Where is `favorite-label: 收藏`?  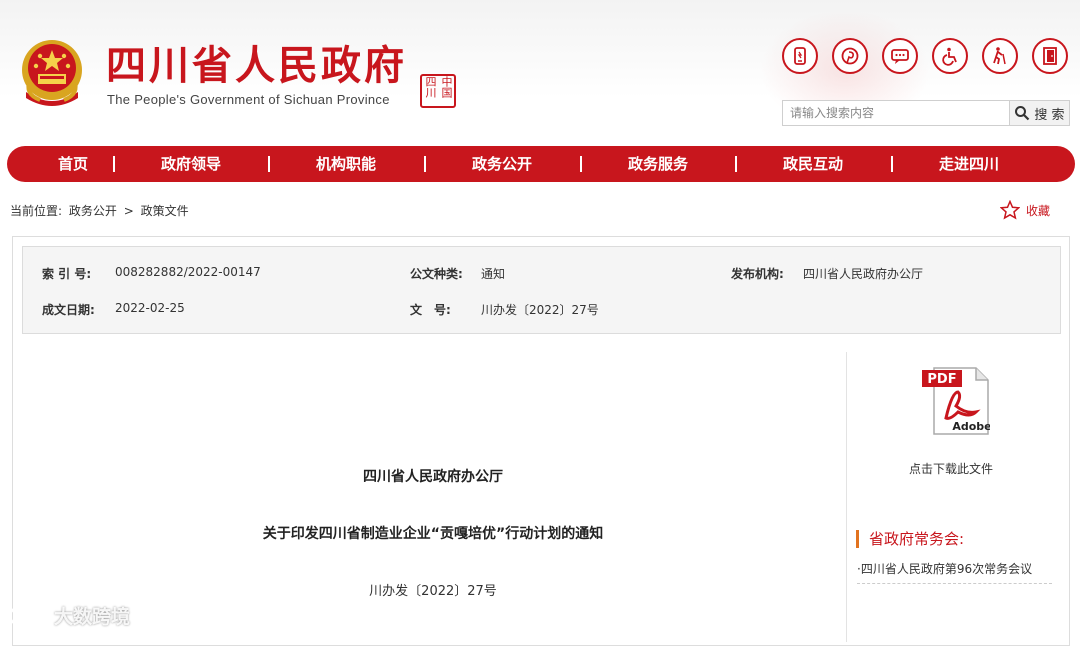 favorite-label: 收藏 is located at coordinates (1038, 210).